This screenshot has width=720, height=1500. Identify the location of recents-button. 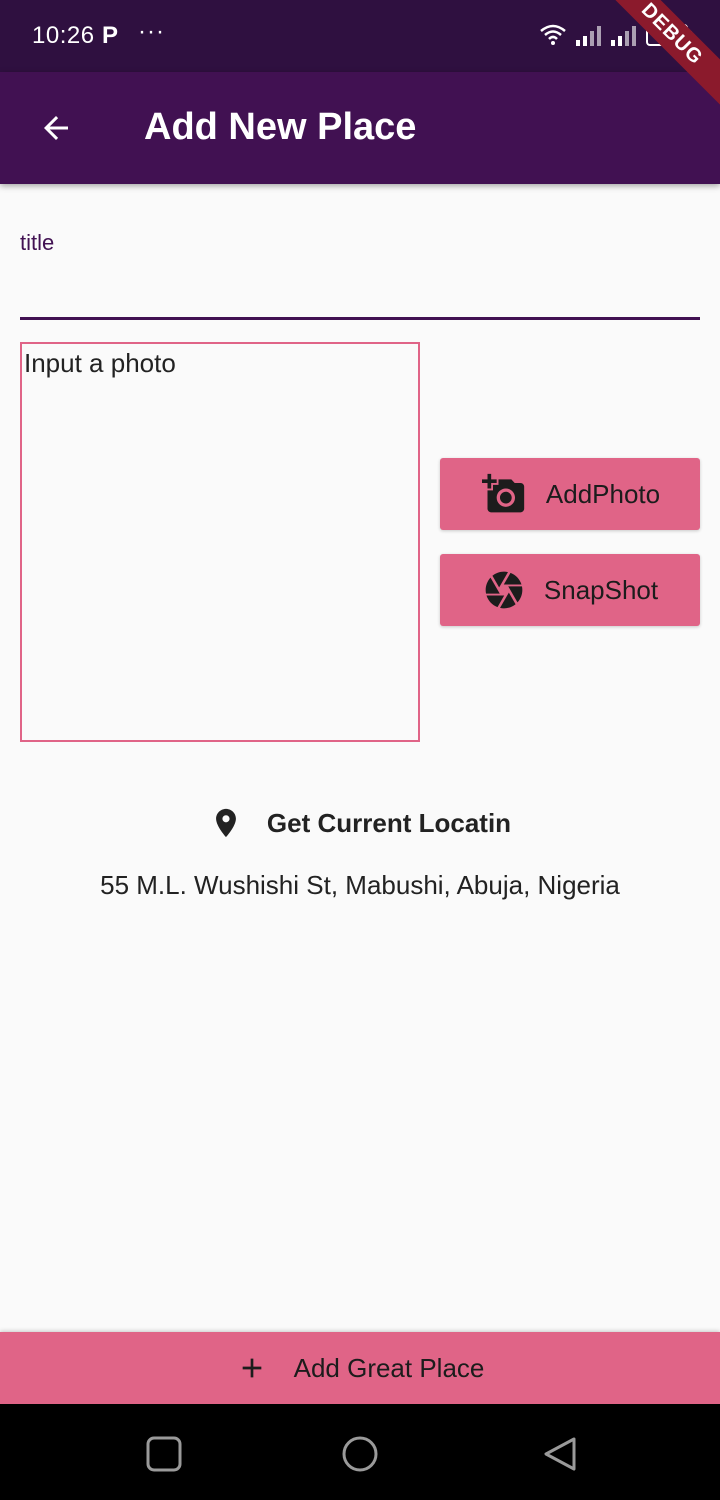
(164, 1454).